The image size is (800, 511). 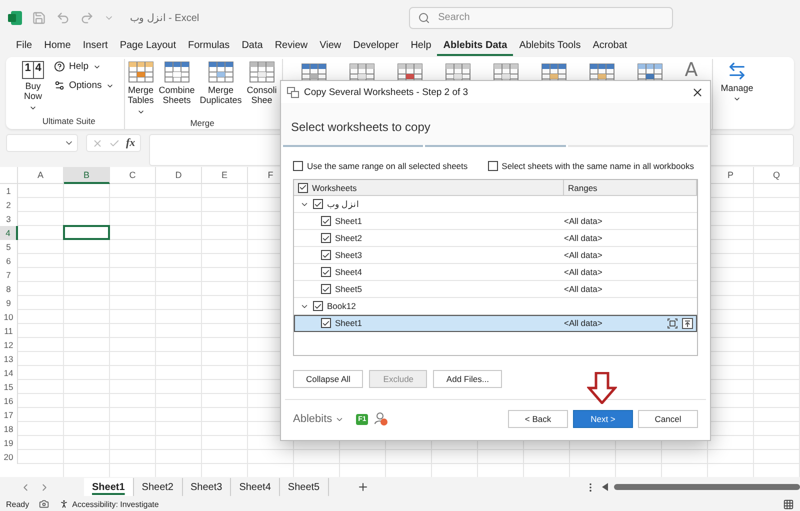 What do you see at coordinates (495, 272) in the screenshot?
I see `sheet-row: Sheet4 <All data>` at bounding box center [495, 272].